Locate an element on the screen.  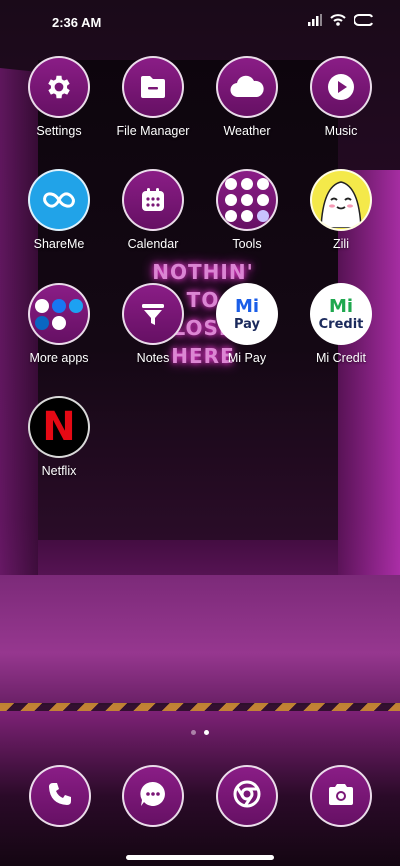
app-label: Tools is located at coordinates (247, 244).